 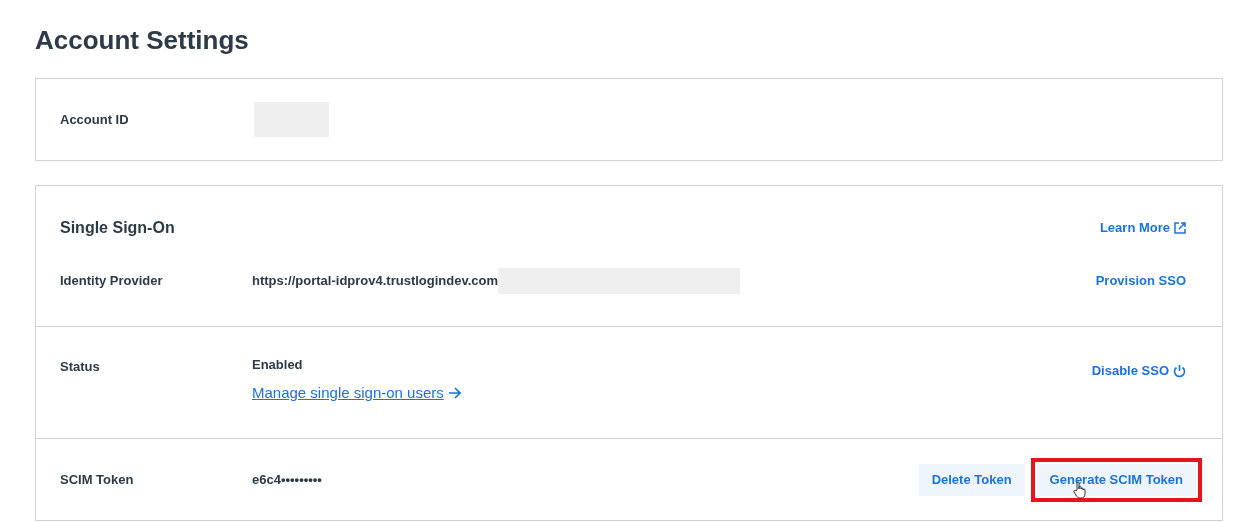 I want to click on disable-sso-link: Disable SSO, so click(x=1138, y=371).